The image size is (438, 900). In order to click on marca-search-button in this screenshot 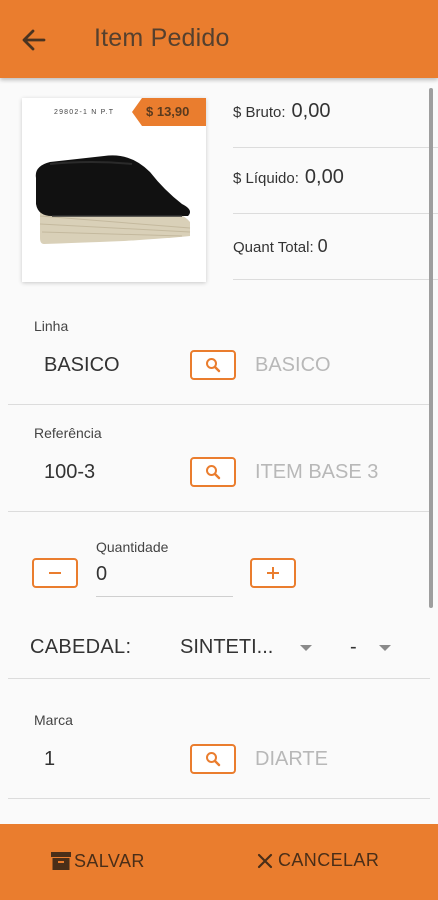, I will do `click(213, 759)`.